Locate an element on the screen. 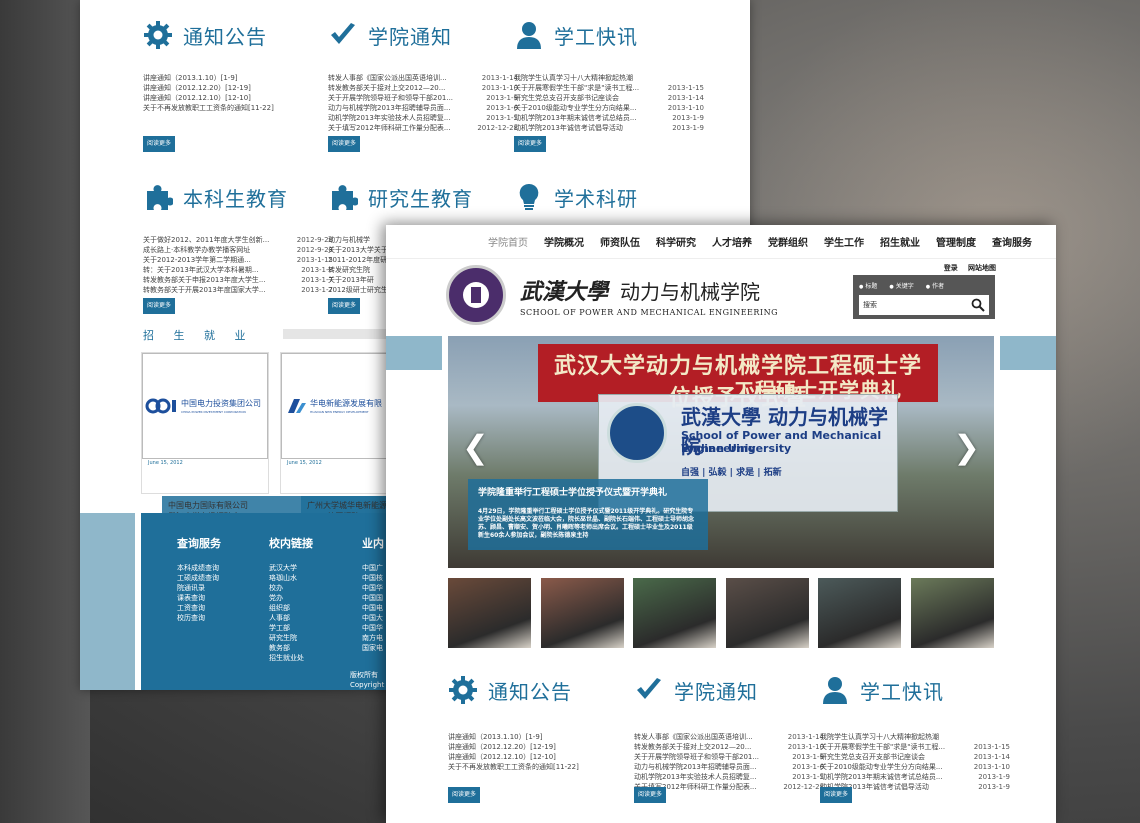 The height and width of the screenshot is (823, 1140). list-item: 转发教务部关于接对上交2012—20... 2013-1-10 is located at coordinates (729, 747).